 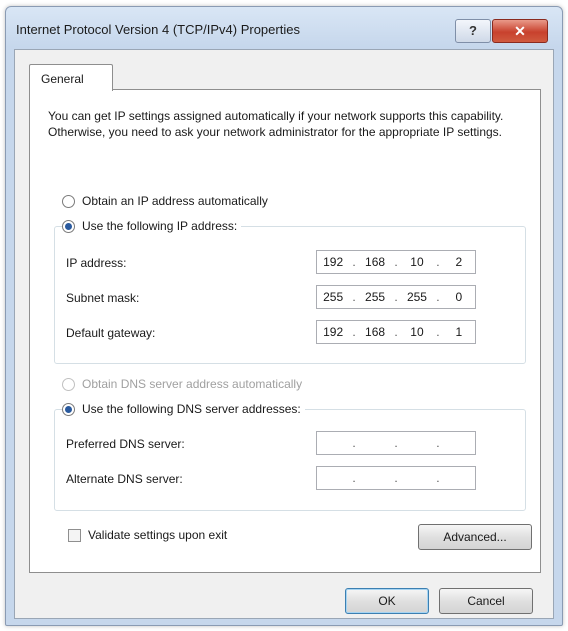 I want to click on validate-settings-checkbox: Validate settings upon exit, so click(x=147, y=535).